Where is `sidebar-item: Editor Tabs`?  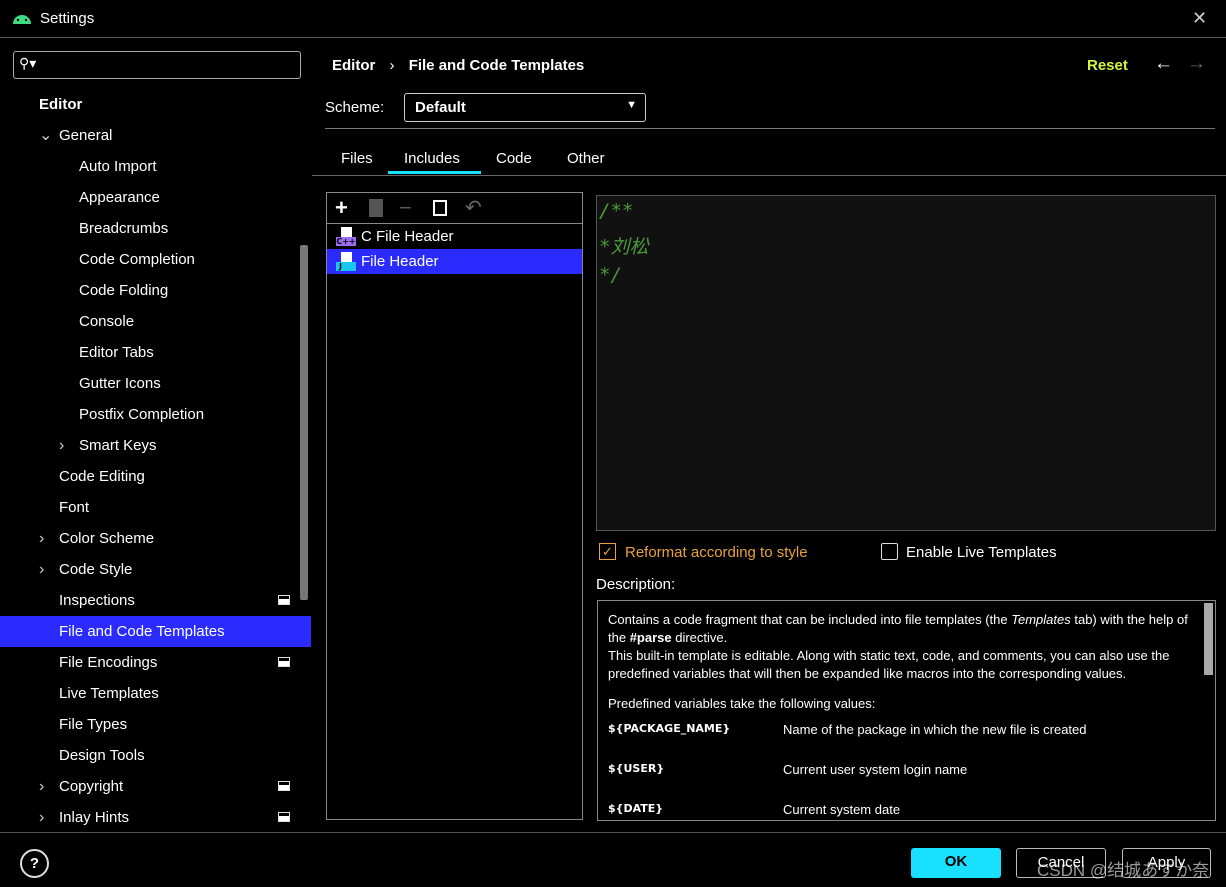
sidebar-item: Editor Tabs is located at coordinates (155, 352).